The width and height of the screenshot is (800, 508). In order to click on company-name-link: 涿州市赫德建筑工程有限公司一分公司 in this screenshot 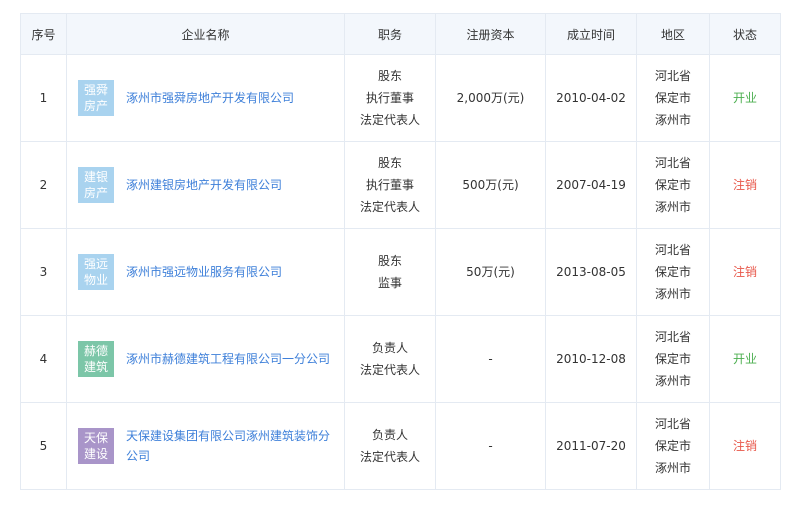, I will do `click(234, 359)`.